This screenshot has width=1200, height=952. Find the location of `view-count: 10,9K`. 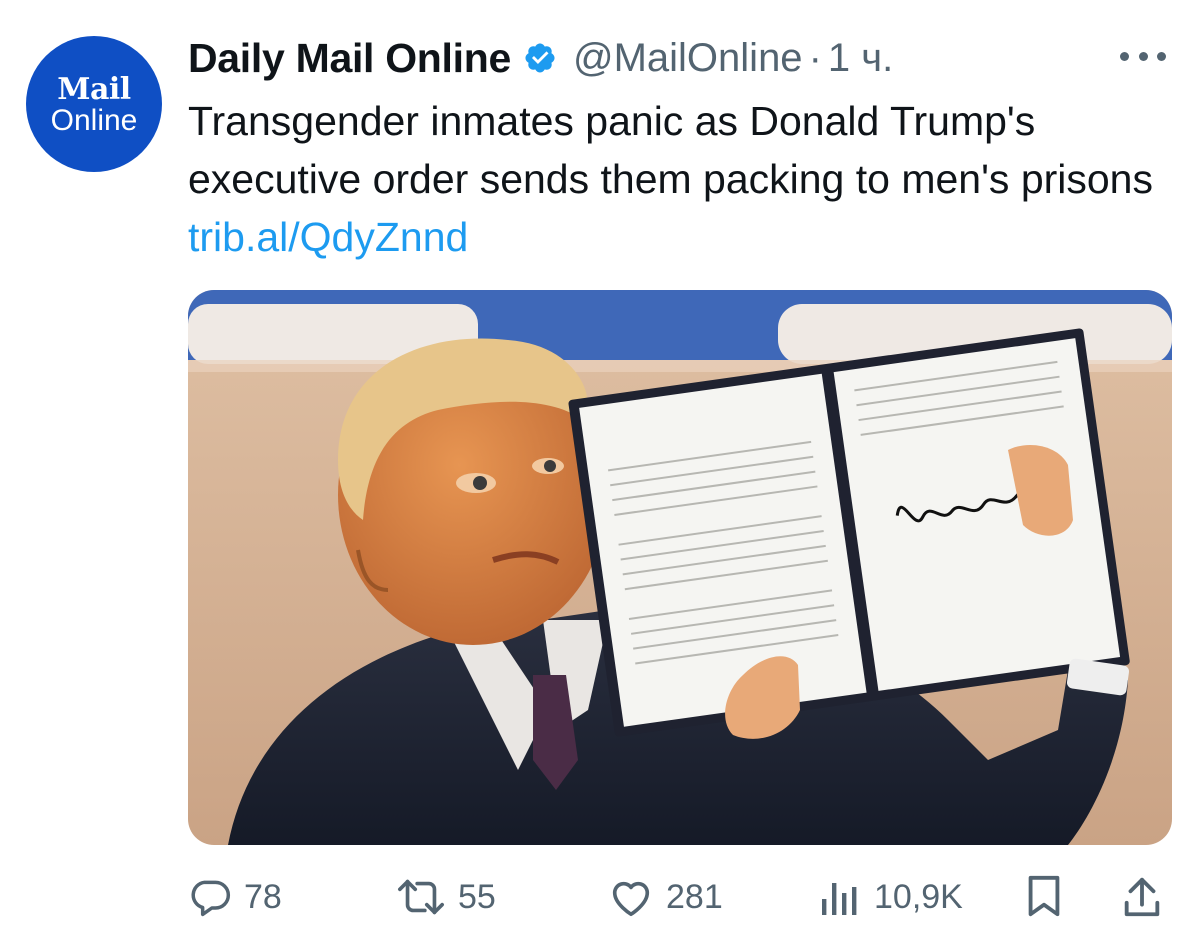

view-count: 10,9K is located at coordinates (918, 896).